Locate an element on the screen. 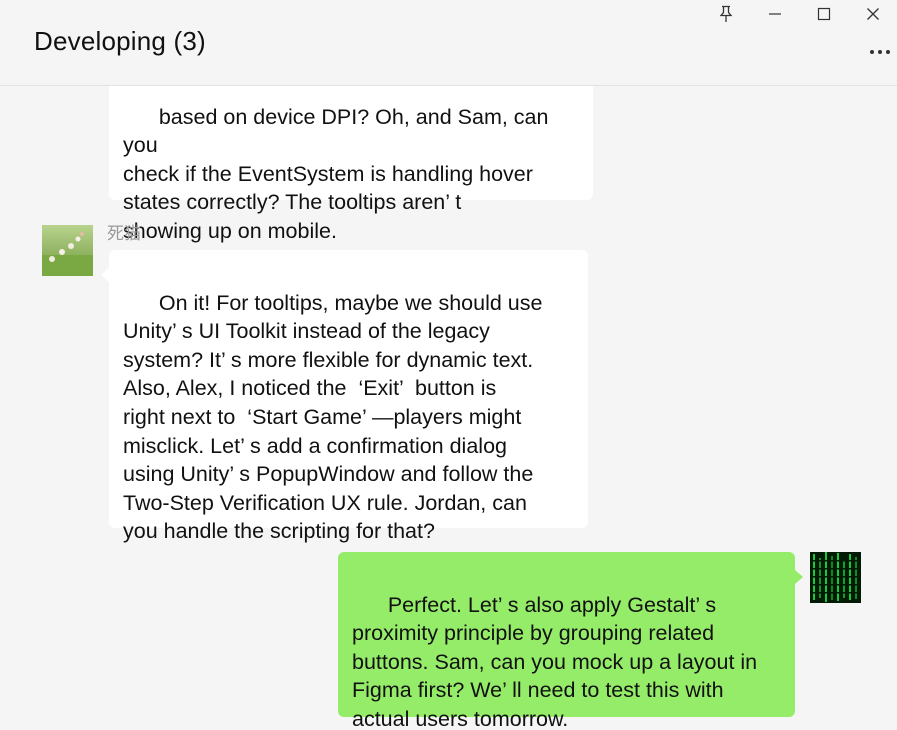 This screenshot has height=730, width=897. matrix-avatar-image is located at coordinates (835, 577).